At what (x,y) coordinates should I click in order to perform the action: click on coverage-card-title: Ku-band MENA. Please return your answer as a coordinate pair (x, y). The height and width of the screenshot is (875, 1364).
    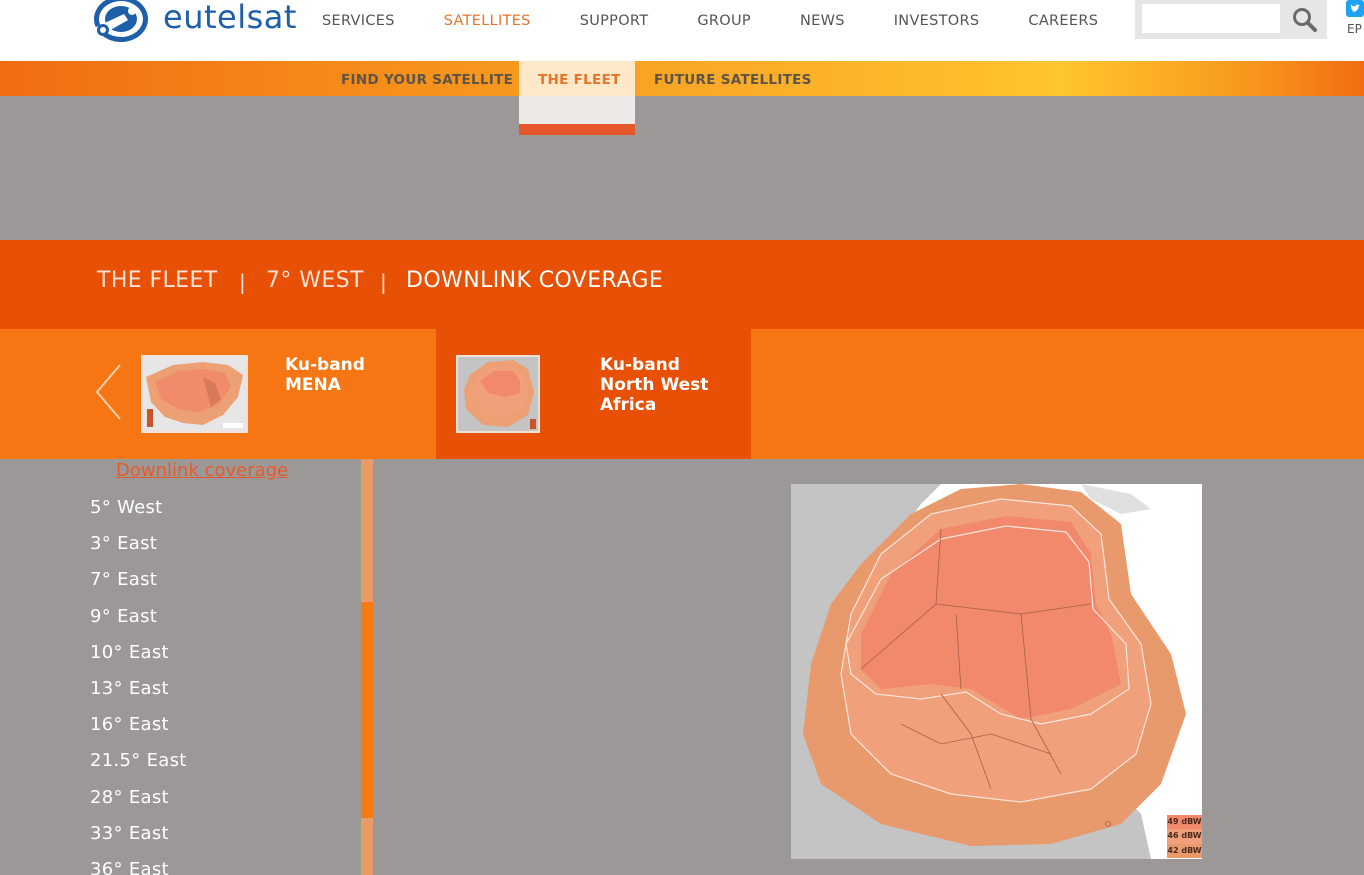
    Looking at the image, I should click on (325, 375).